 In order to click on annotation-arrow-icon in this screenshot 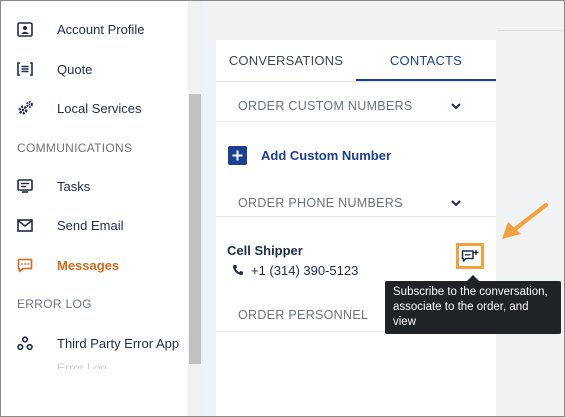, I will do `click(525, 221)`.